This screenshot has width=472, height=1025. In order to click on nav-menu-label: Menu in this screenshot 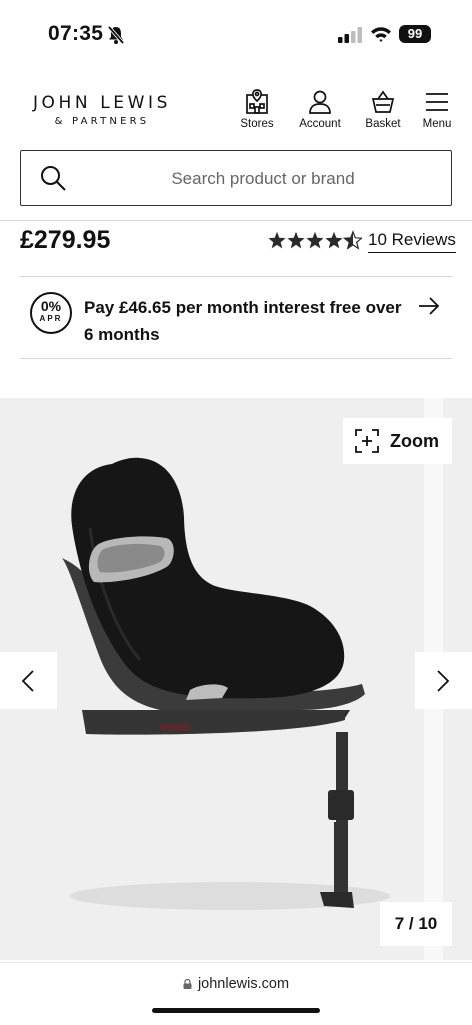, I will do `click(437, 124)`.